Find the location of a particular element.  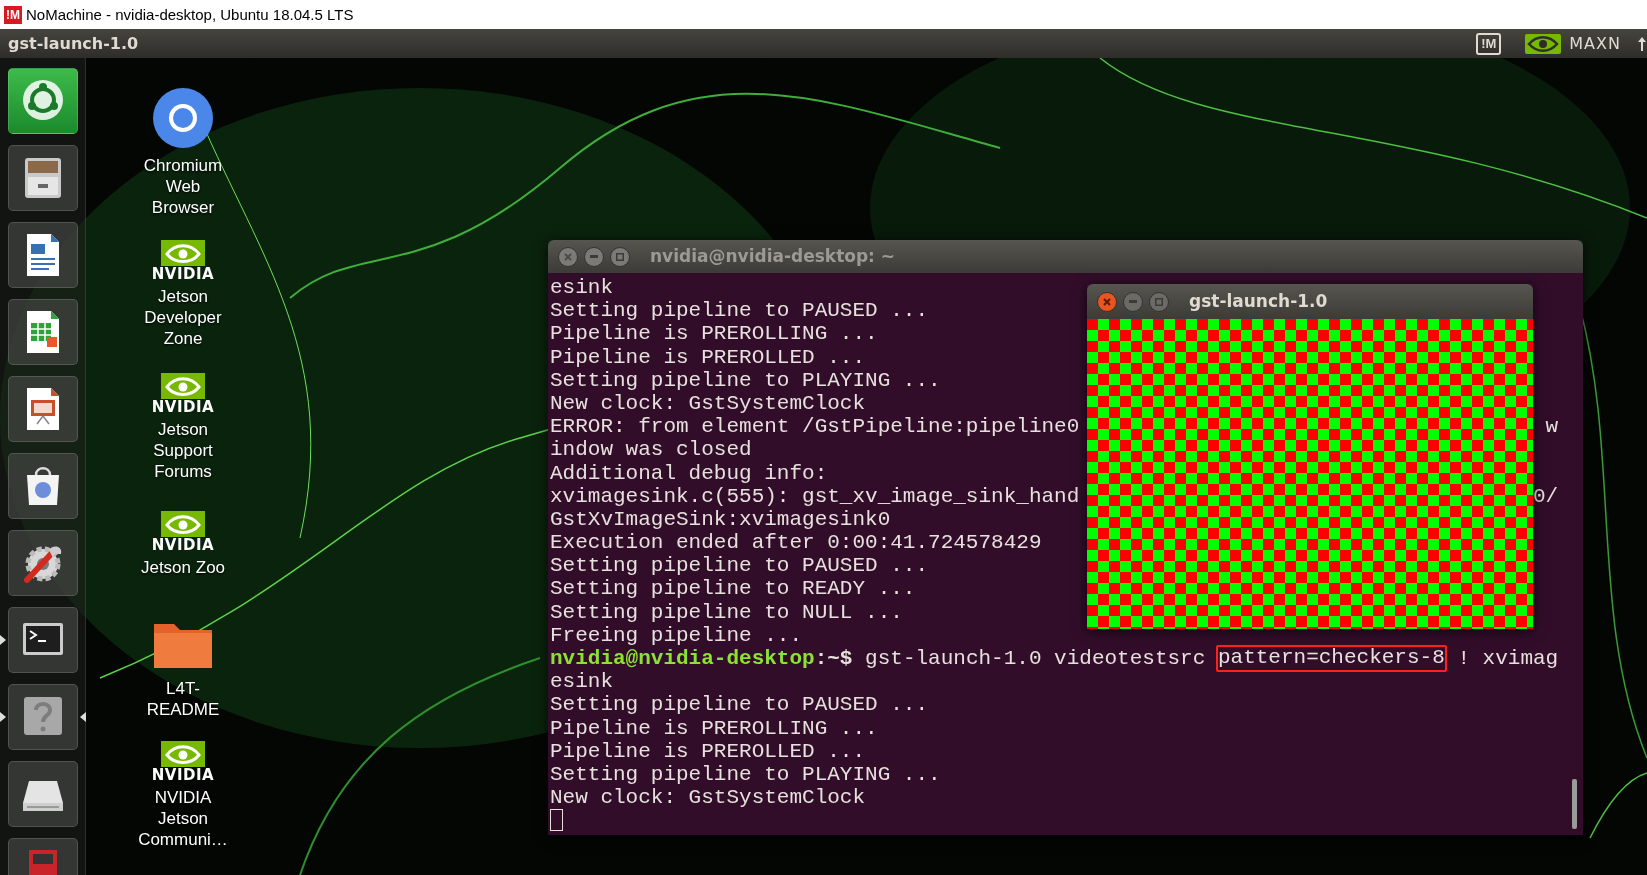

up-arrow-icon is located at coordinates (1642, 43).